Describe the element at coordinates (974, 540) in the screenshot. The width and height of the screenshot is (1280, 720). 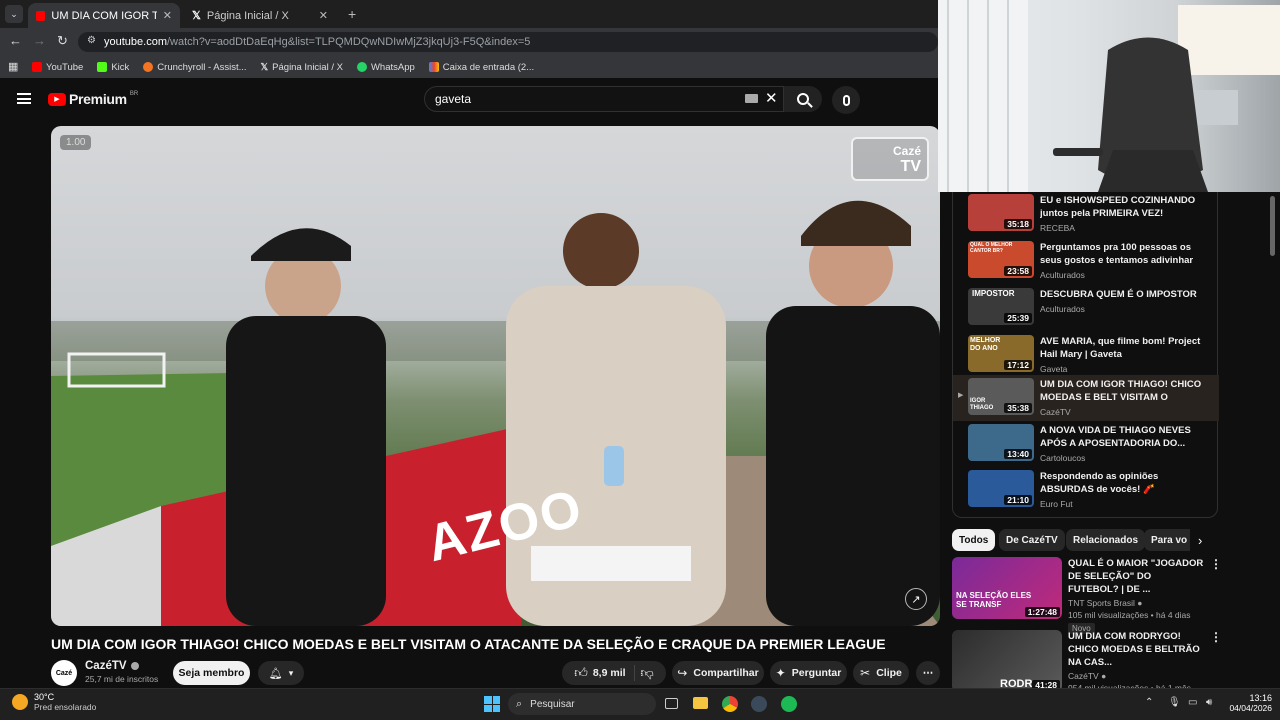
I see `chip-all: Todos` at that location.